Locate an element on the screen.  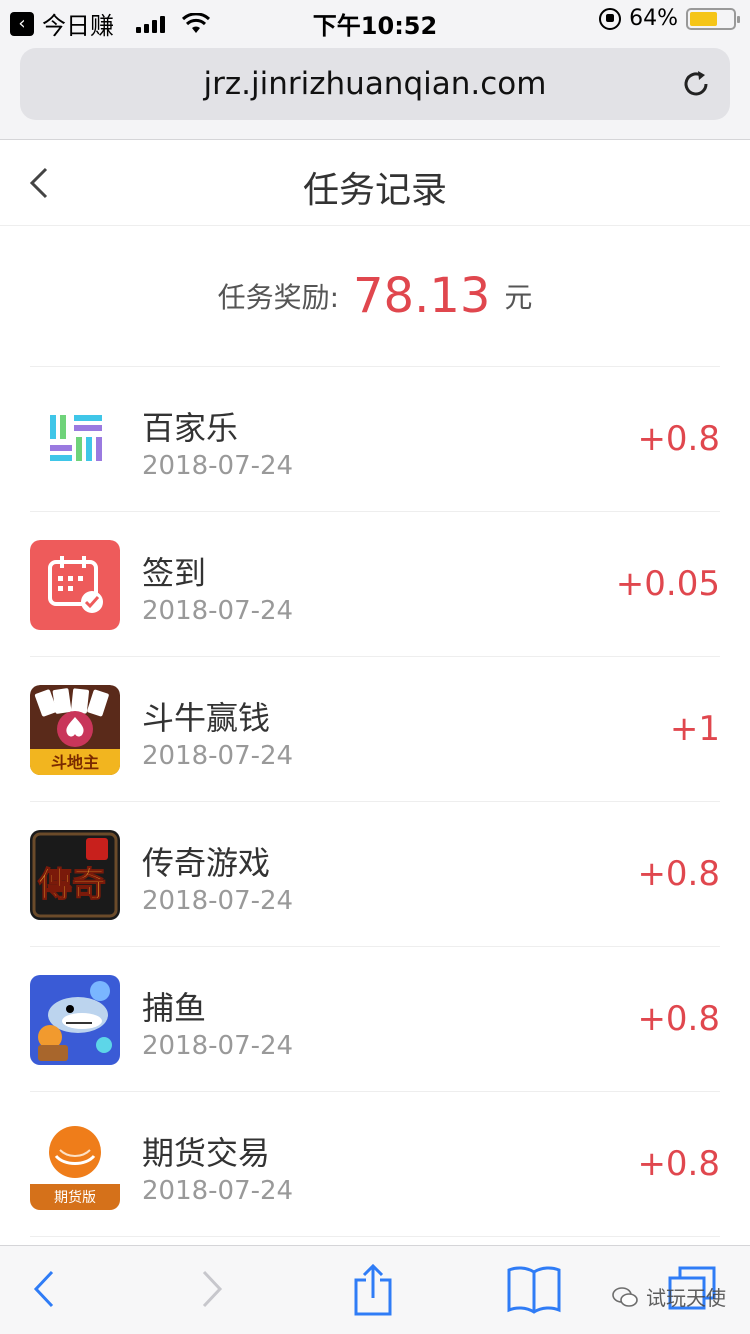
address-bar: jrz.jinrizhuanqian.com is located at coordinates (375, 84).